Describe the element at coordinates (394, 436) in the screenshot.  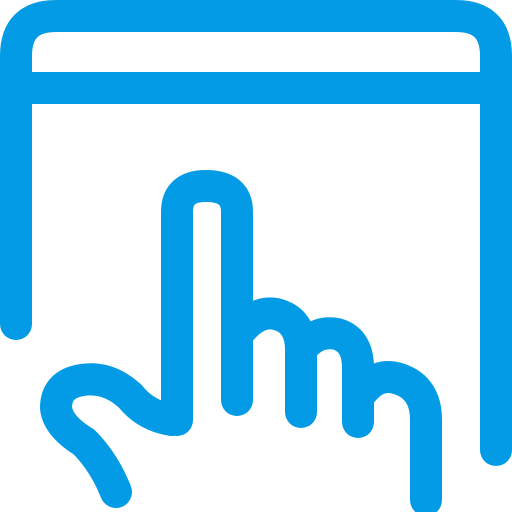
I see `little-finger` at that location.